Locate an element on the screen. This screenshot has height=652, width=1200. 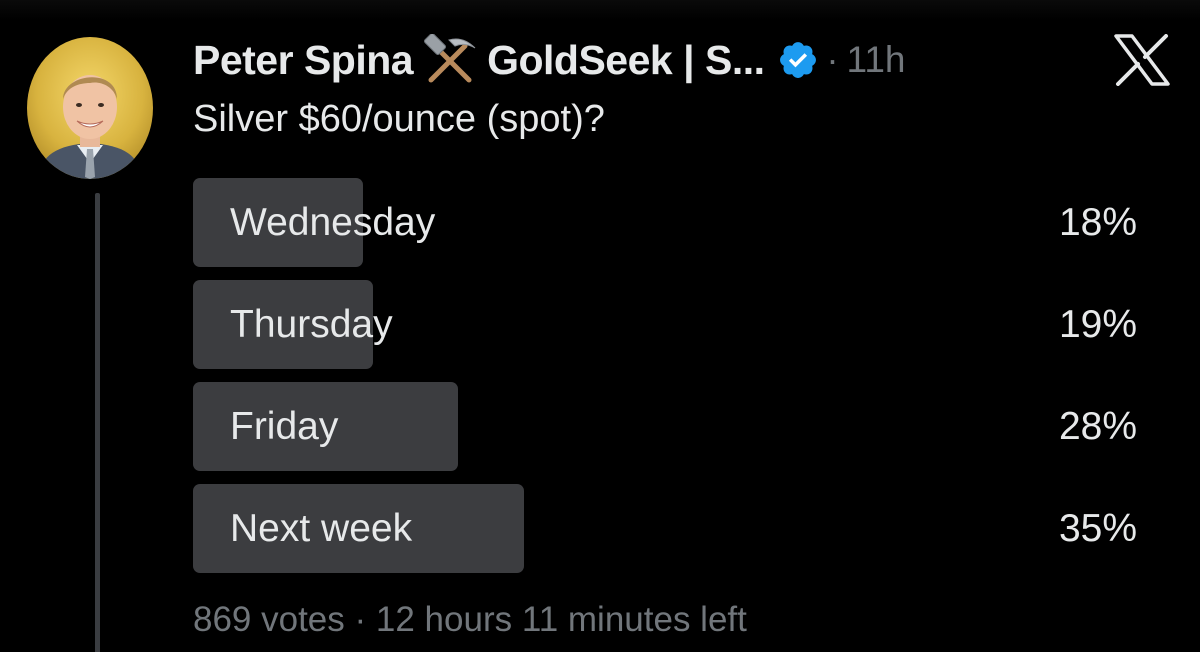
poll-option-label: Next week is located at coordinates (321, 528).